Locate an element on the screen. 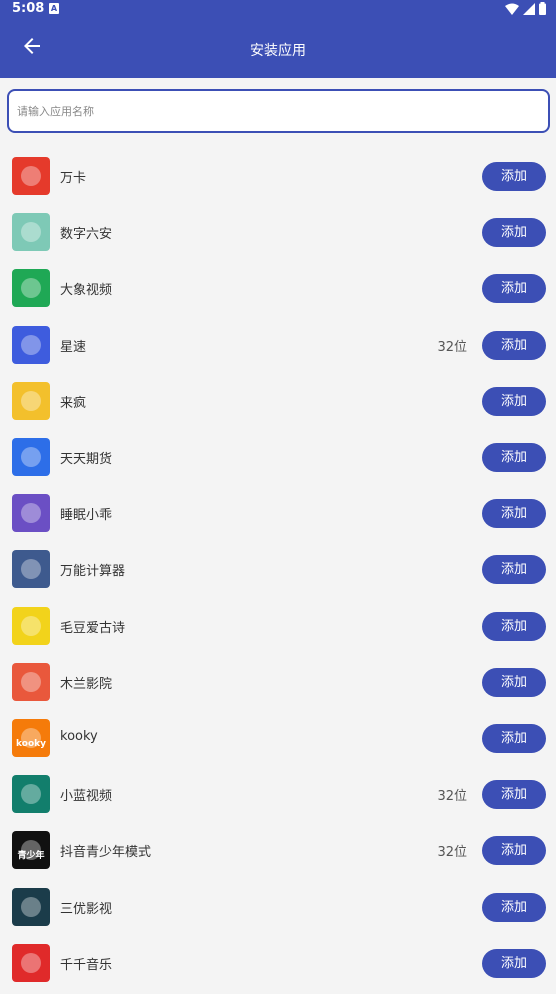 The width and height of the screenshot is (556, 994). diamond-icon is located at coordinates (31, 457).